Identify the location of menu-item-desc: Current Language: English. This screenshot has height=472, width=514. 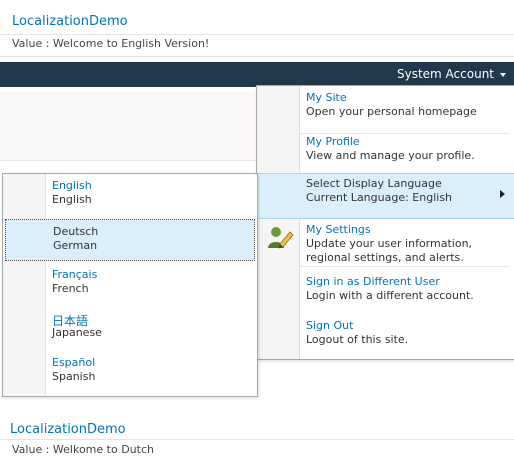
(379, 197).